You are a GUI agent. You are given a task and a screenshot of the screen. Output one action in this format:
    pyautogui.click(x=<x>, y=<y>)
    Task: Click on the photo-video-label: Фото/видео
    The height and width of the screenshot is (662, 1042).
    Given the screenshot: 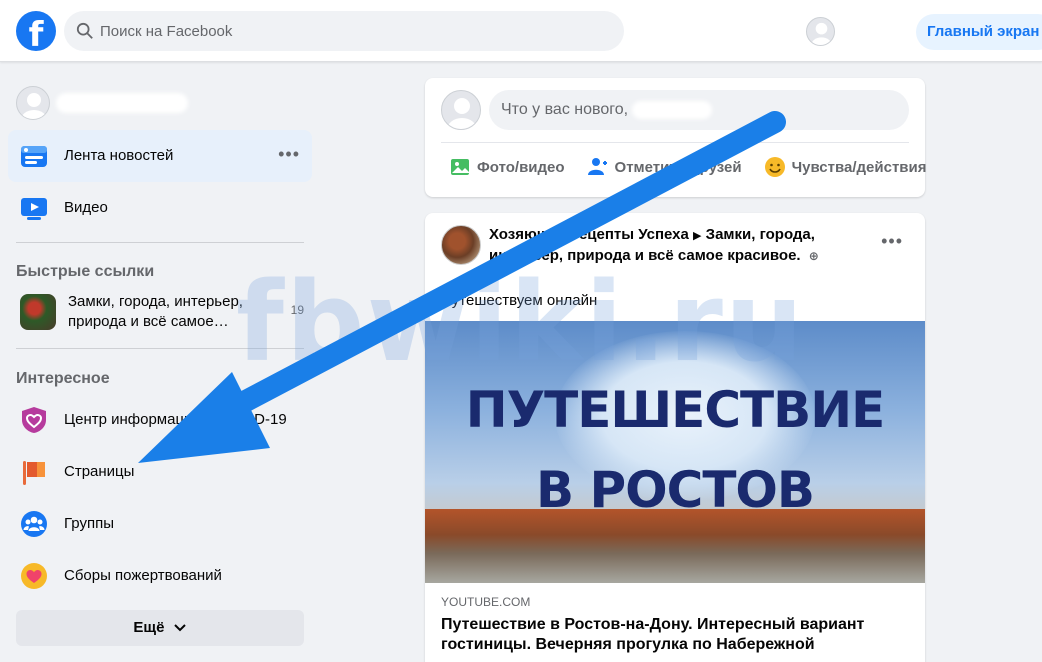 What is the action you would take?
    pyautogui.click(x=521, y=167)
    